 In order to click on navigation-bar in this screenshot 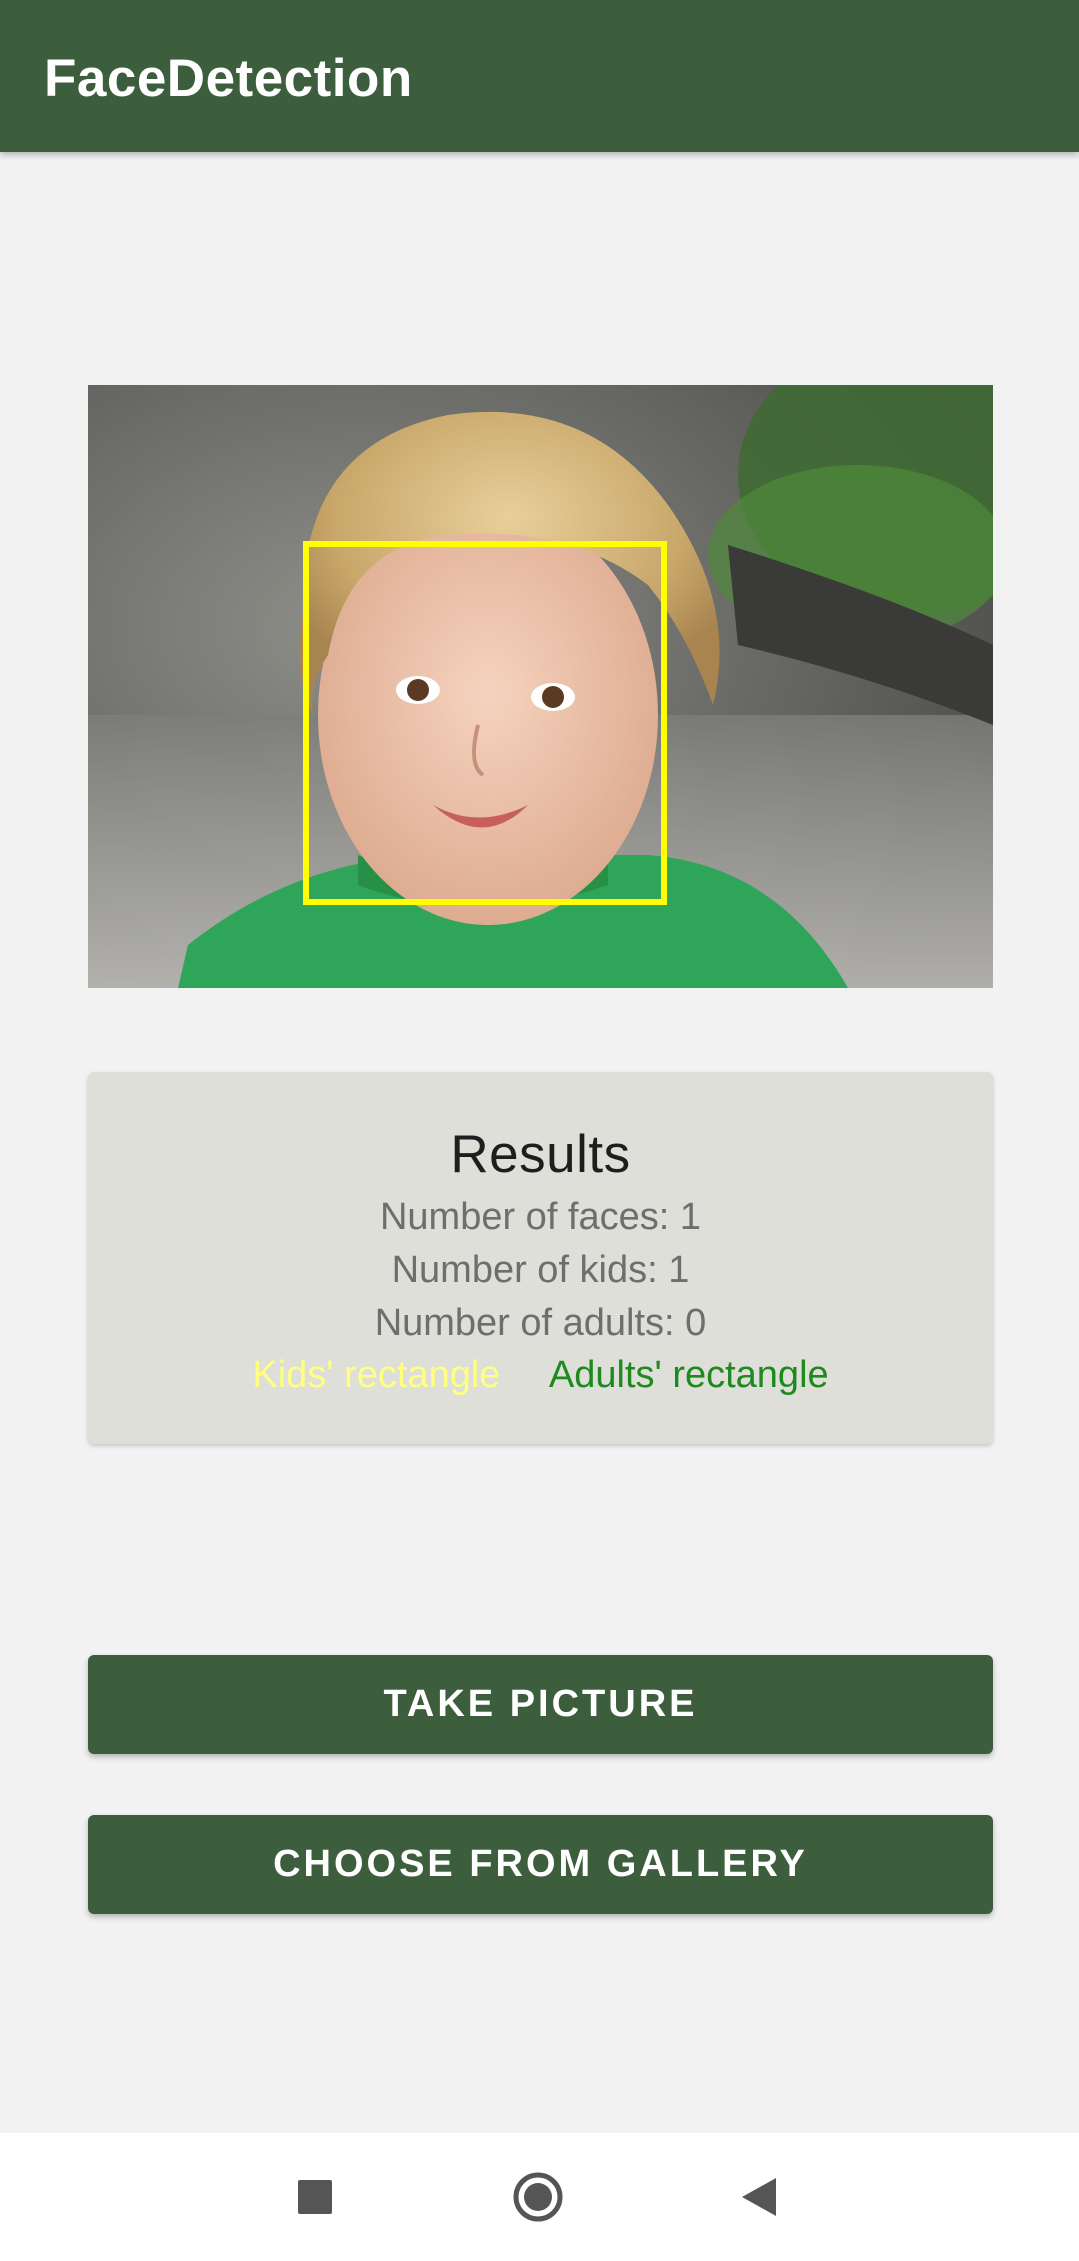, I will do `click(539, 2197)`.